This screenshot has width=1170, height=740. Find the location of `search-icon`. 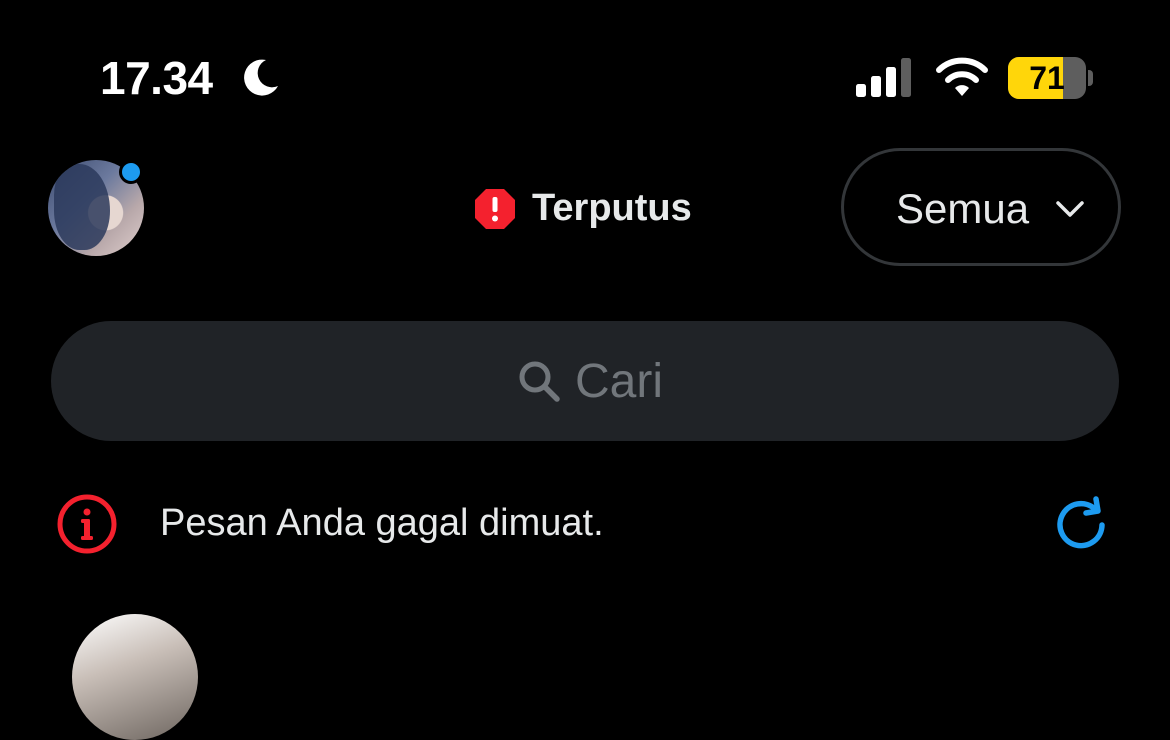

search-icon is located at coordinates (539, 381).